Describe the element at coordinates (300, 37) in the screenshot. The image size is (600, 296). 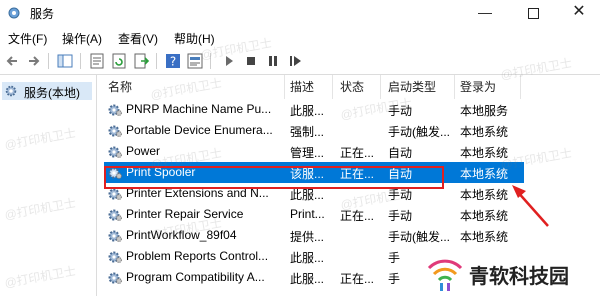
I see `menu-bar: 文件(F) 操作(A) 查看(V) 帮助(H)` at that location.